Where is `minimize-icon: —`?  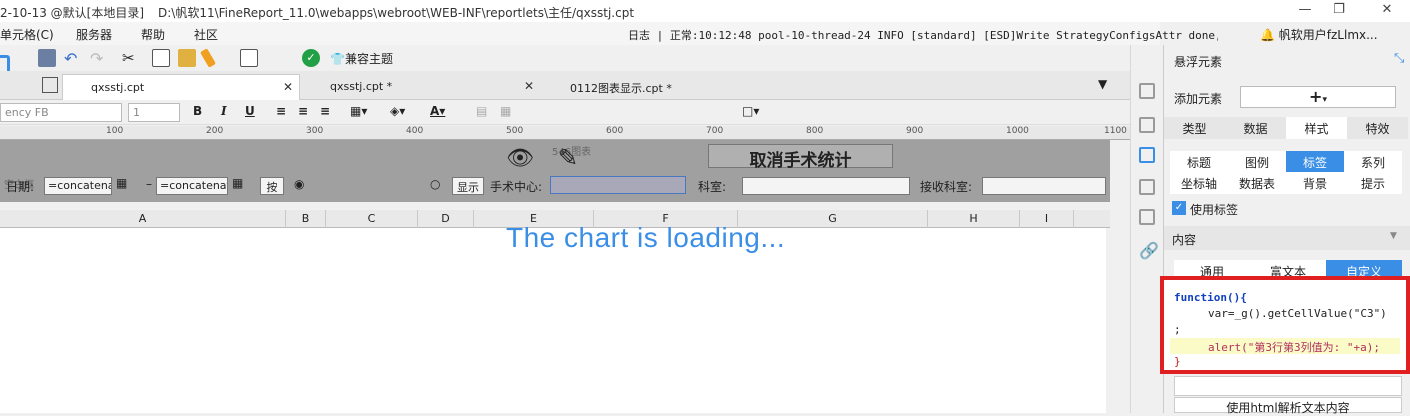 minimize-icon: — is located at coordinates (1305, 11).